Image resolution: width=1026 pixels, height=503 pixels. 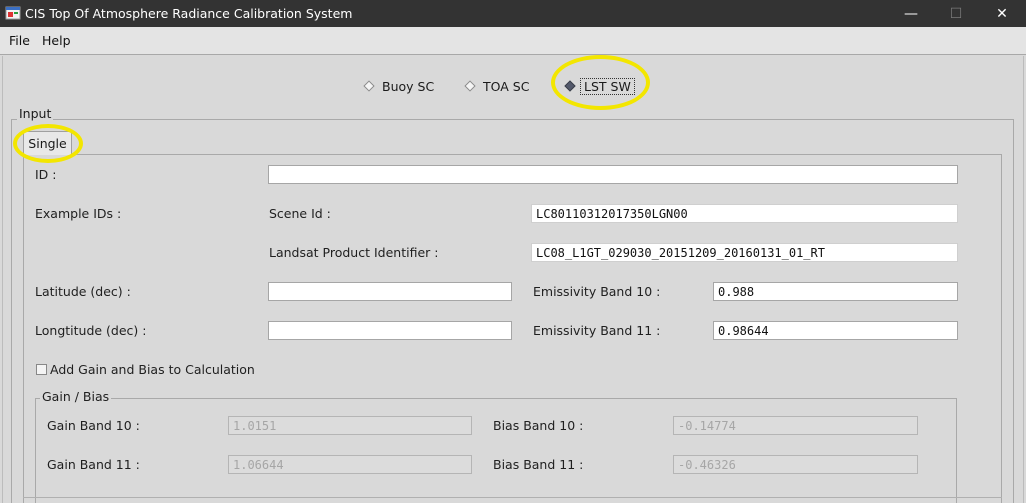 I want to click on id-input, so click(x=613, y=174).